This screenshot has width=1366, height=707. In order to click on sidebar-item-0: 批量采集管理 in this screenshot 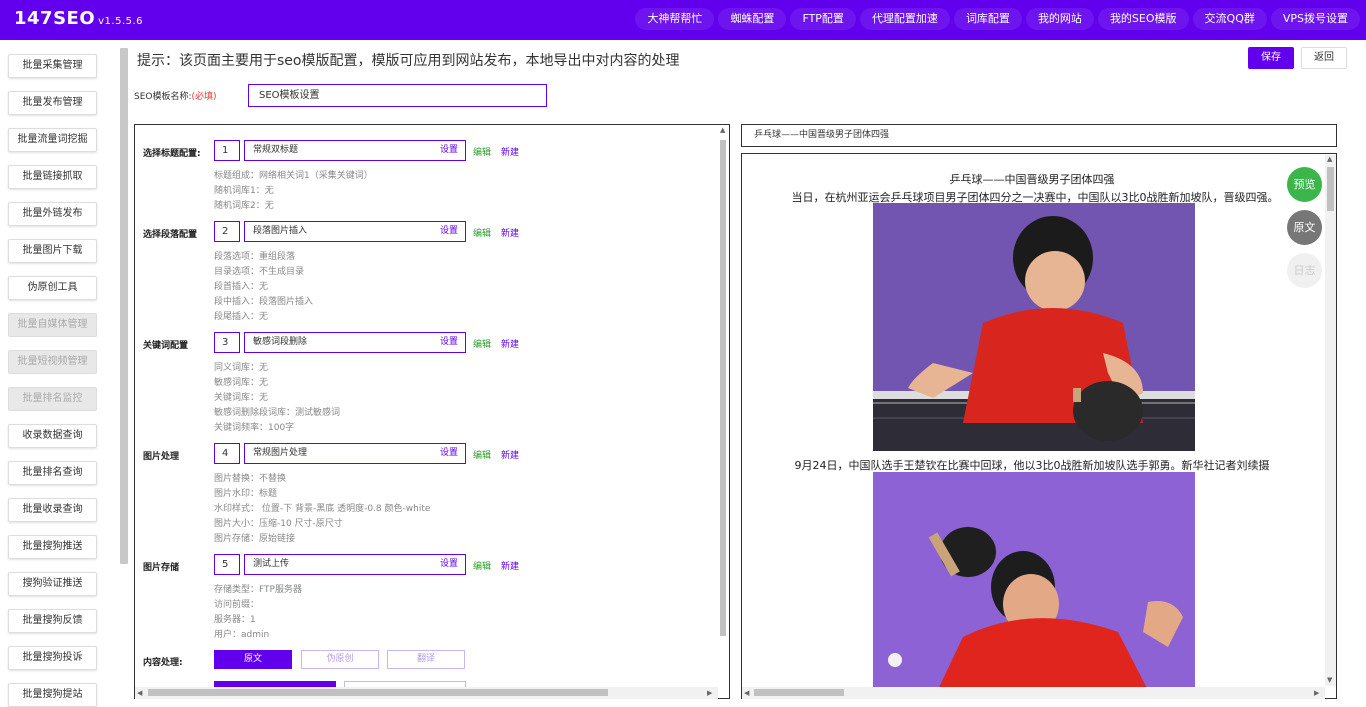, I will do `click(52, 66)`.